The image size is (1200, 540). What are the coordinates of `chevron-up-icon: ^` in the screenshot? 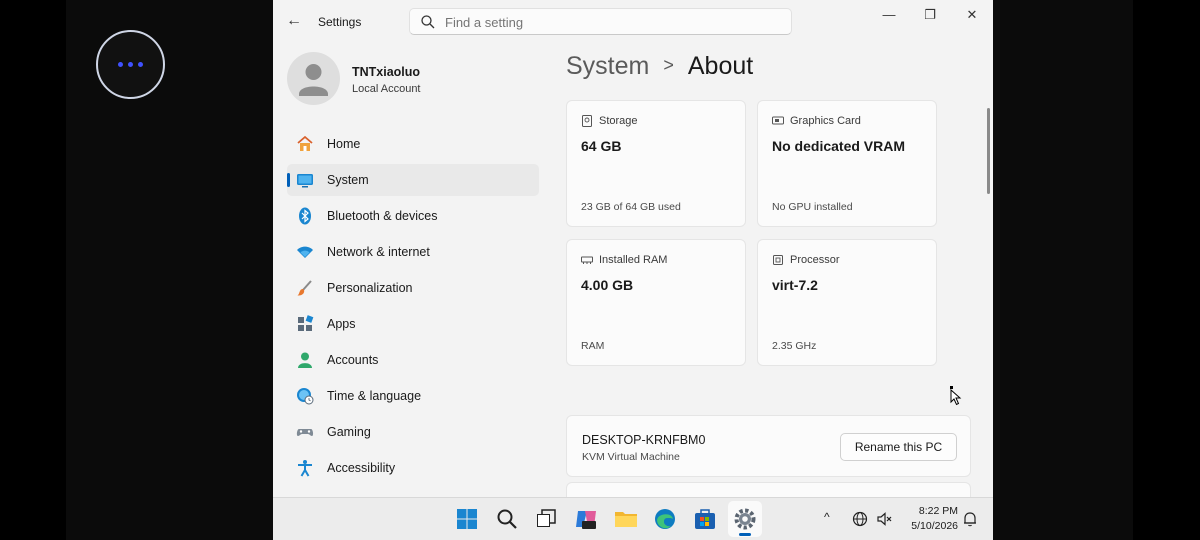 It's located at (827, 517).